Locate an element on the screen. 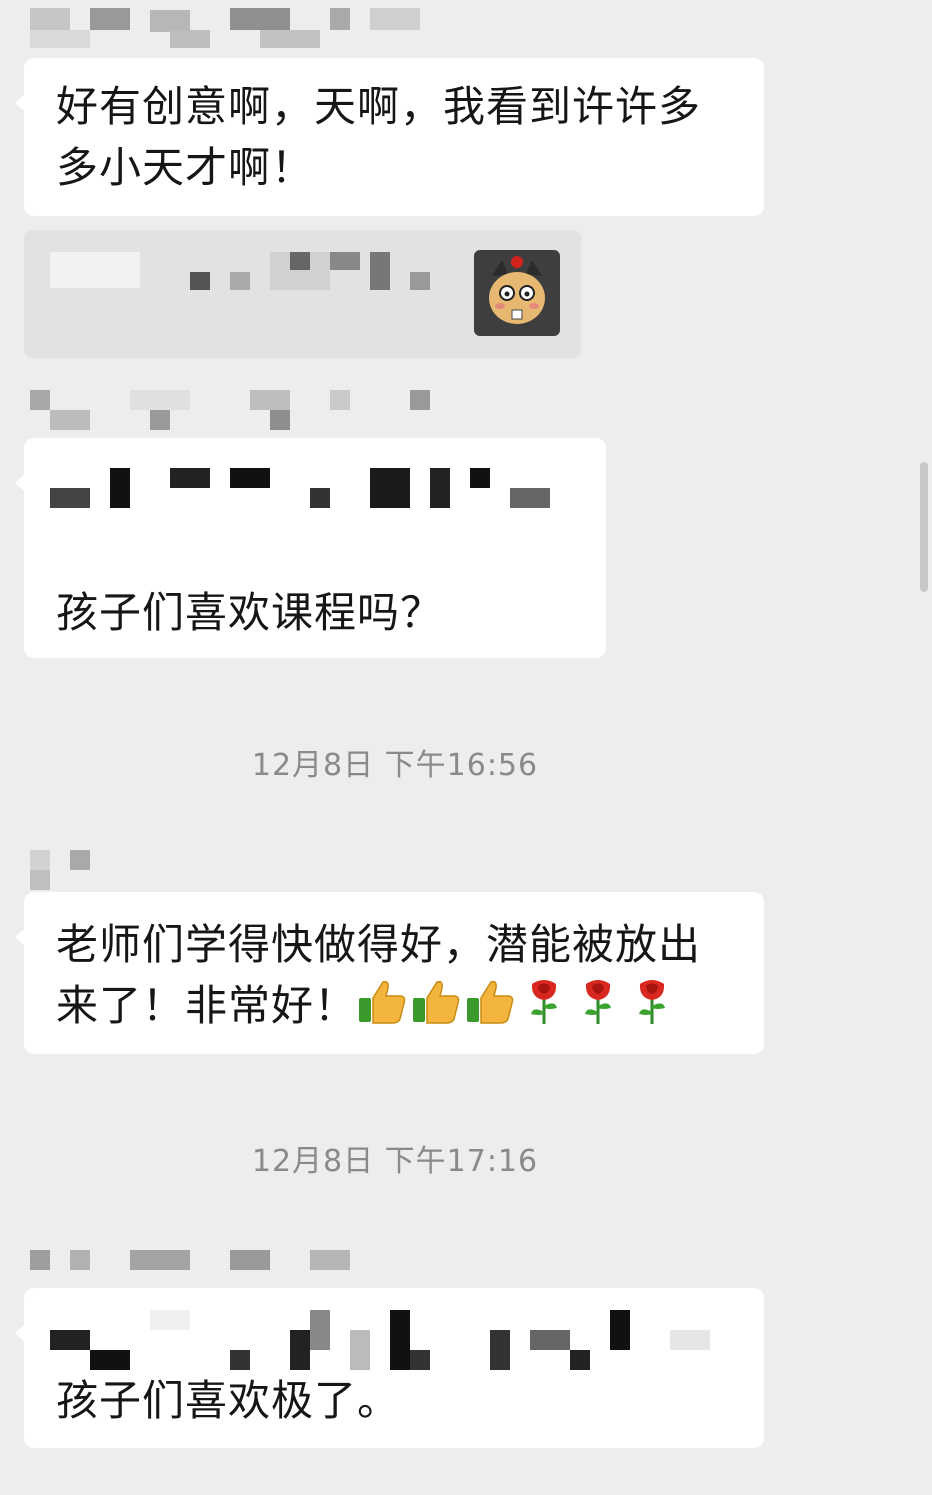  emoji-row is located at coordinates (519, 1005).